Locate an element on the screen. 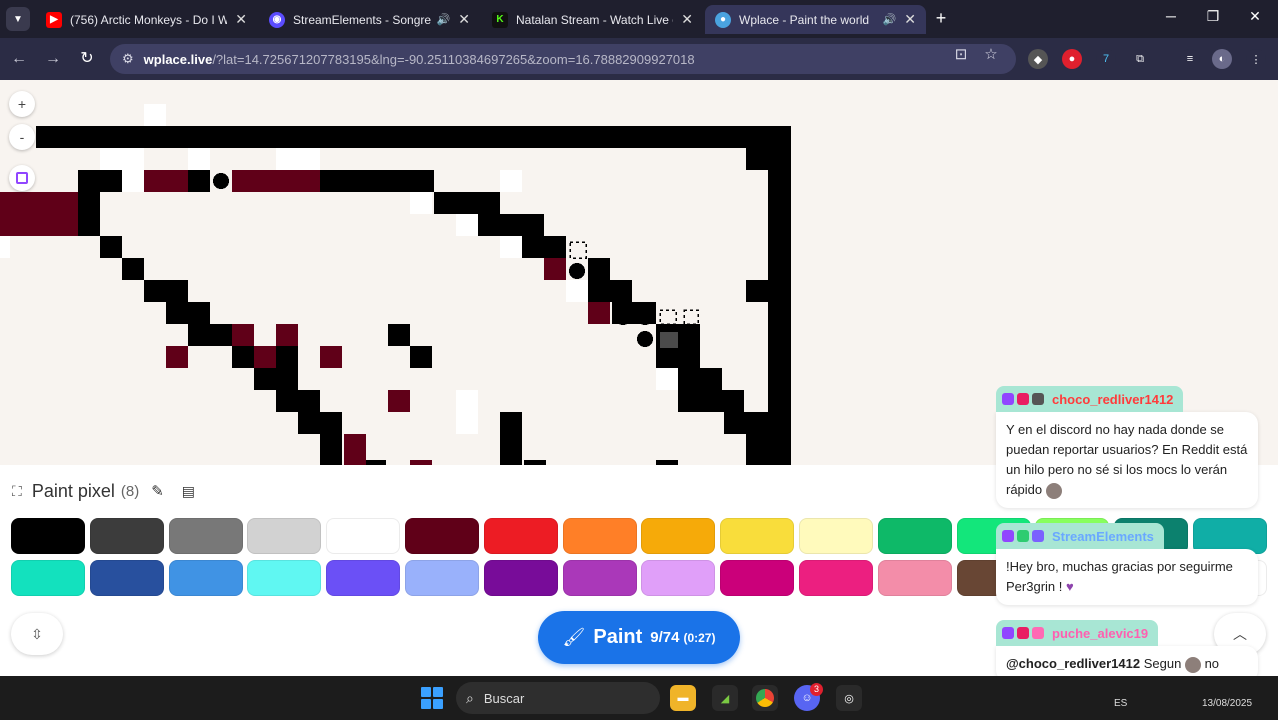 This screenshot has height=720, width=1278. expand-icon: ⛶ is located at coordinates (17, 491).